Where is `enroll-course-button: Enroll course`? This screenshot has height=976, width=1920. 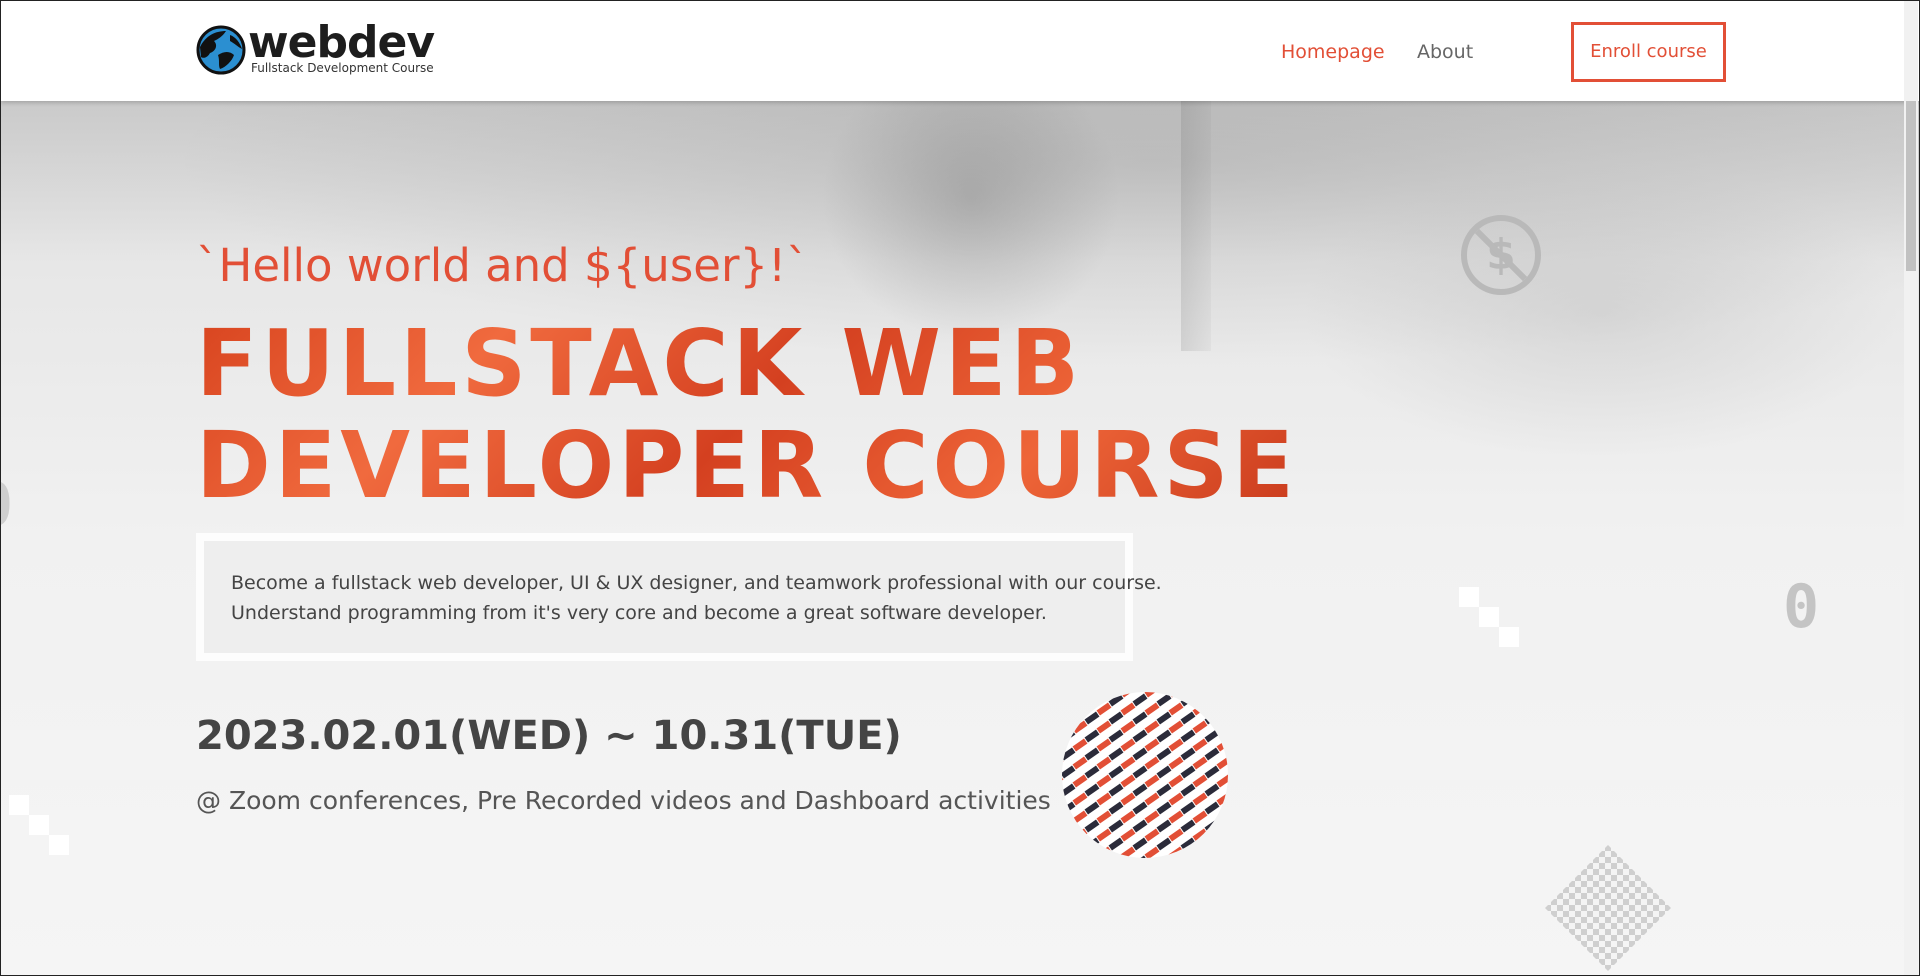
enroll-course-button: Enroll course is located at coordinates (1648, 52).